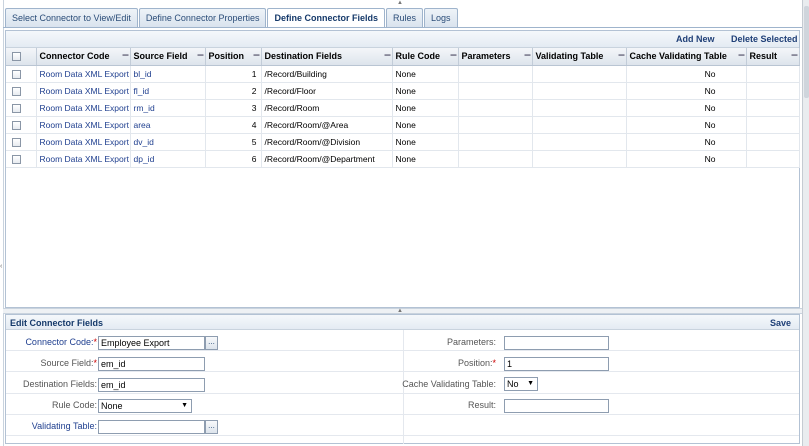 The width and height of the screenshot is (809, 446). Describe the element at coordinates (233, 142) in the screenshot. I see `cell-position: 5` at that location.